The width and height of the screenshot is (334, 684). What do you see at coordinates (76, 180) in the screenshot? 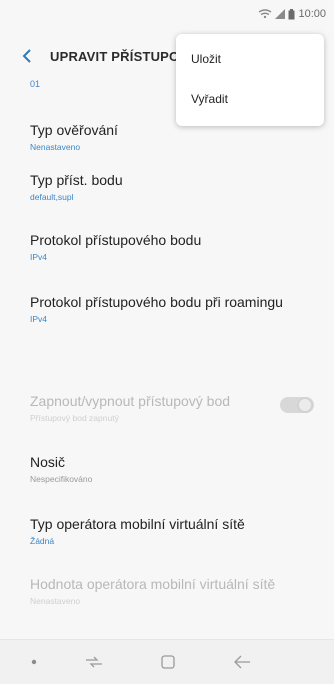
I see `setting-label: Typ příst. bodu` at bounding box center [76, 180].